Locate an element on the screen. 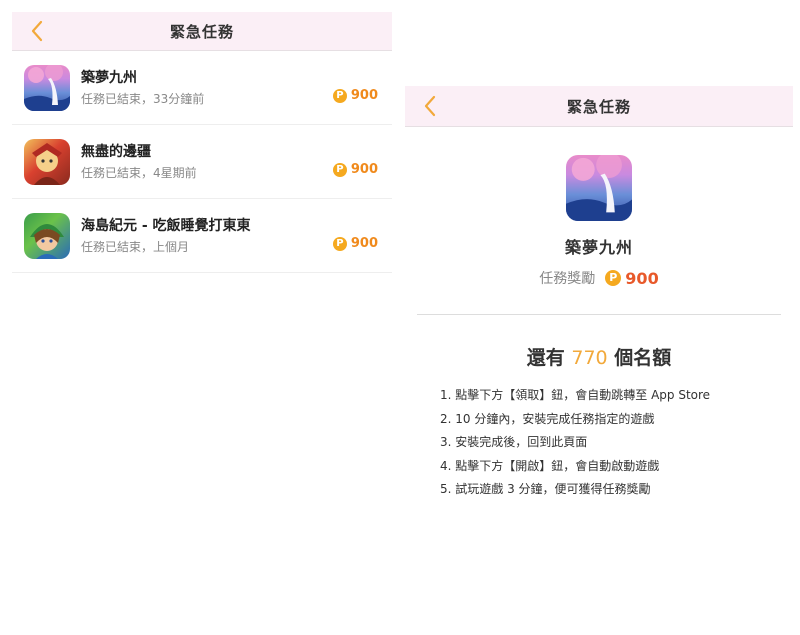 The image size is (800, 635). slots-count: 770 is located at coordinates (589, 358).